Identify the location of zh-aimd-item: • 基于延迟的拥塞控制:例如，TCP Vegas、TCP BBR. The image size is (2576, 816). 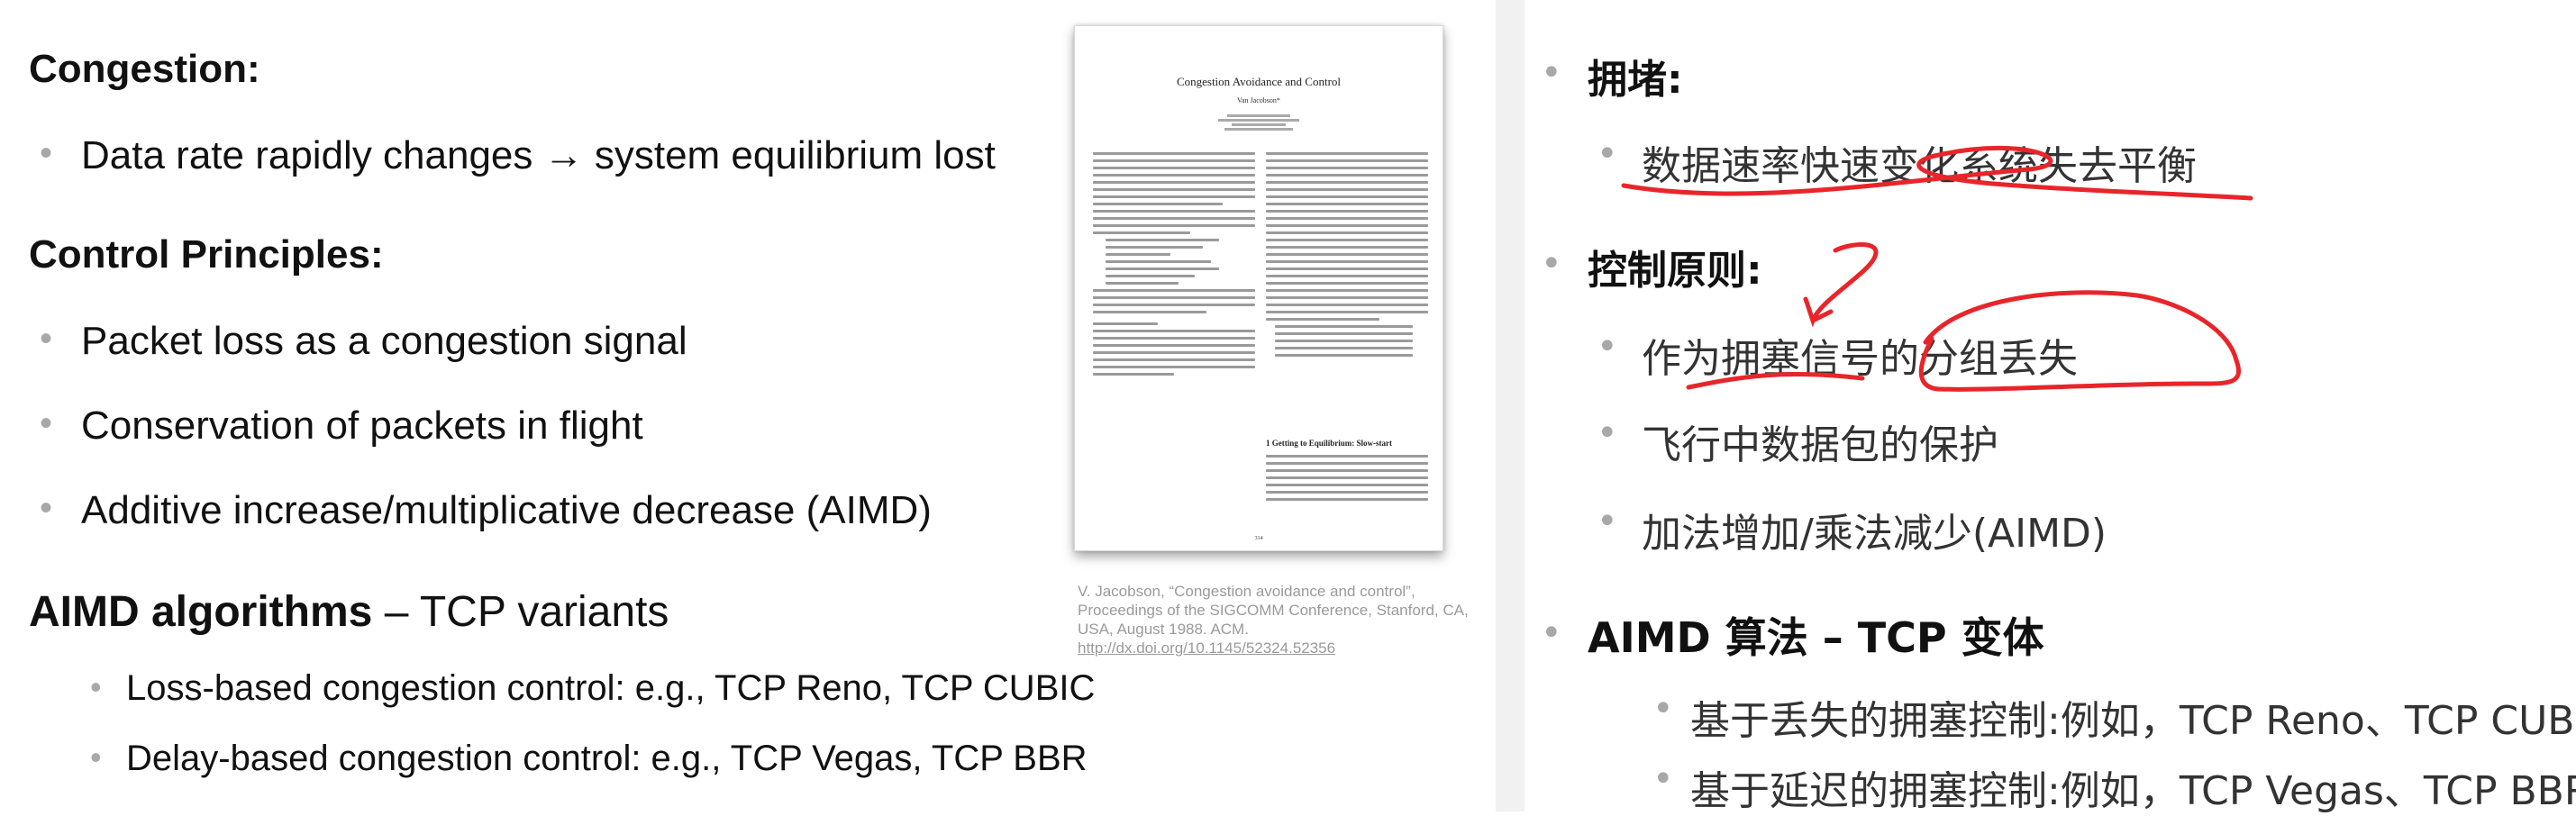
(2114, 787).